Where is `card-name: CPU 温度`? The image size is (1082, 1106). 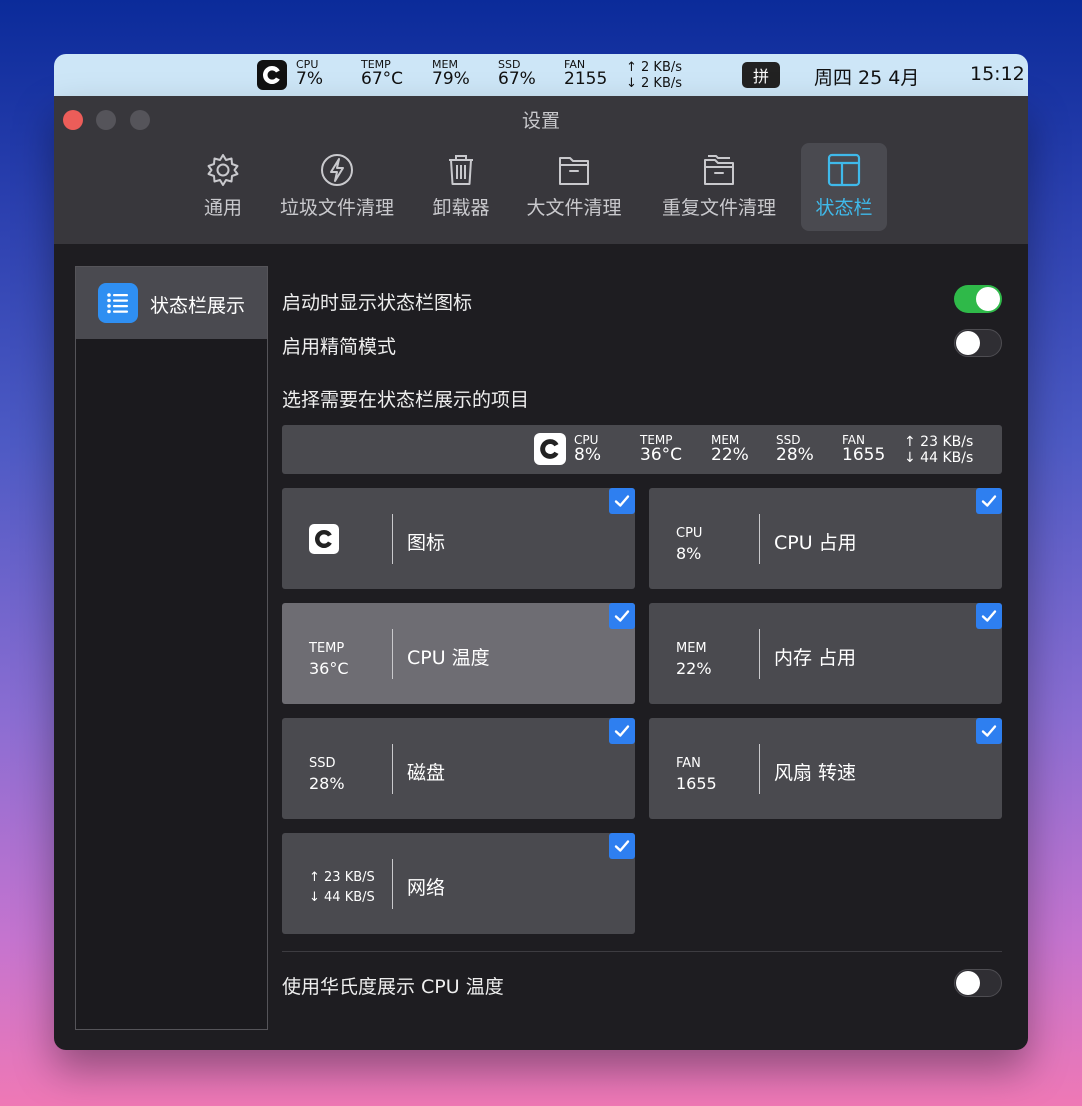 card-name: CPU 温度 is located at coordinates (448, 658).